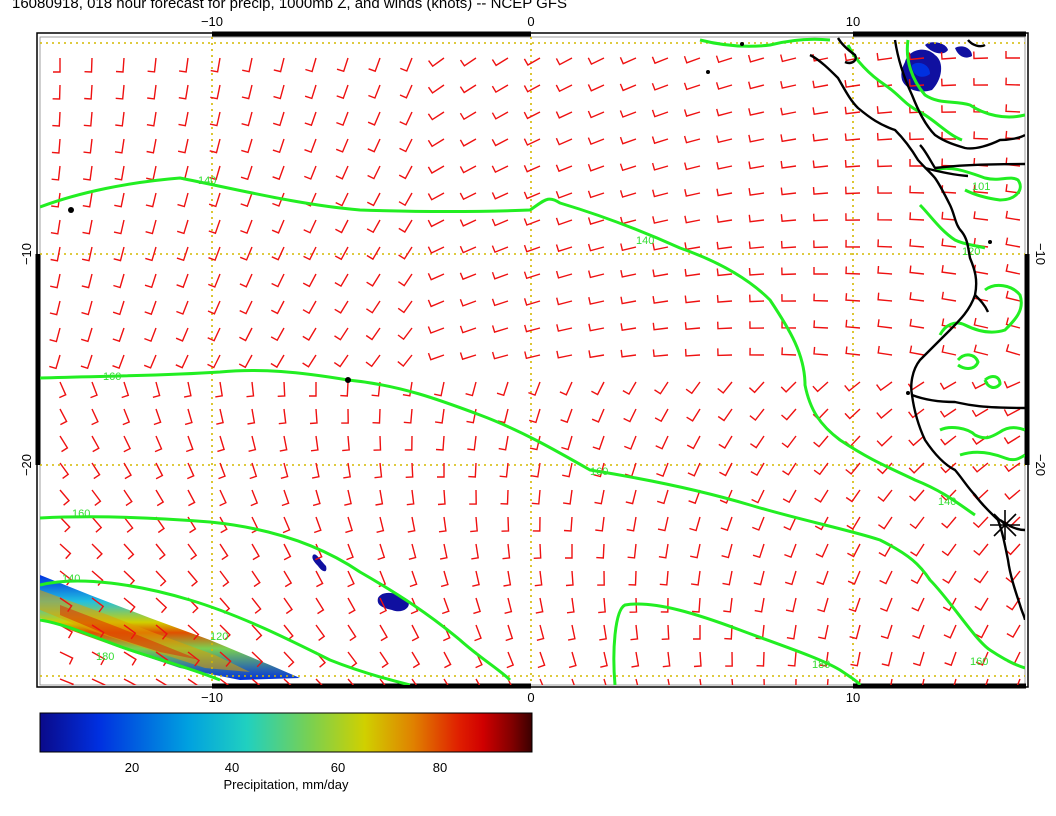 This screenshot has height=816, width=1056. What do you see at coordinates (853, 21) in the screenshot?
I see `tick-label-top-lon: 10` at bounding box center [853, 21].